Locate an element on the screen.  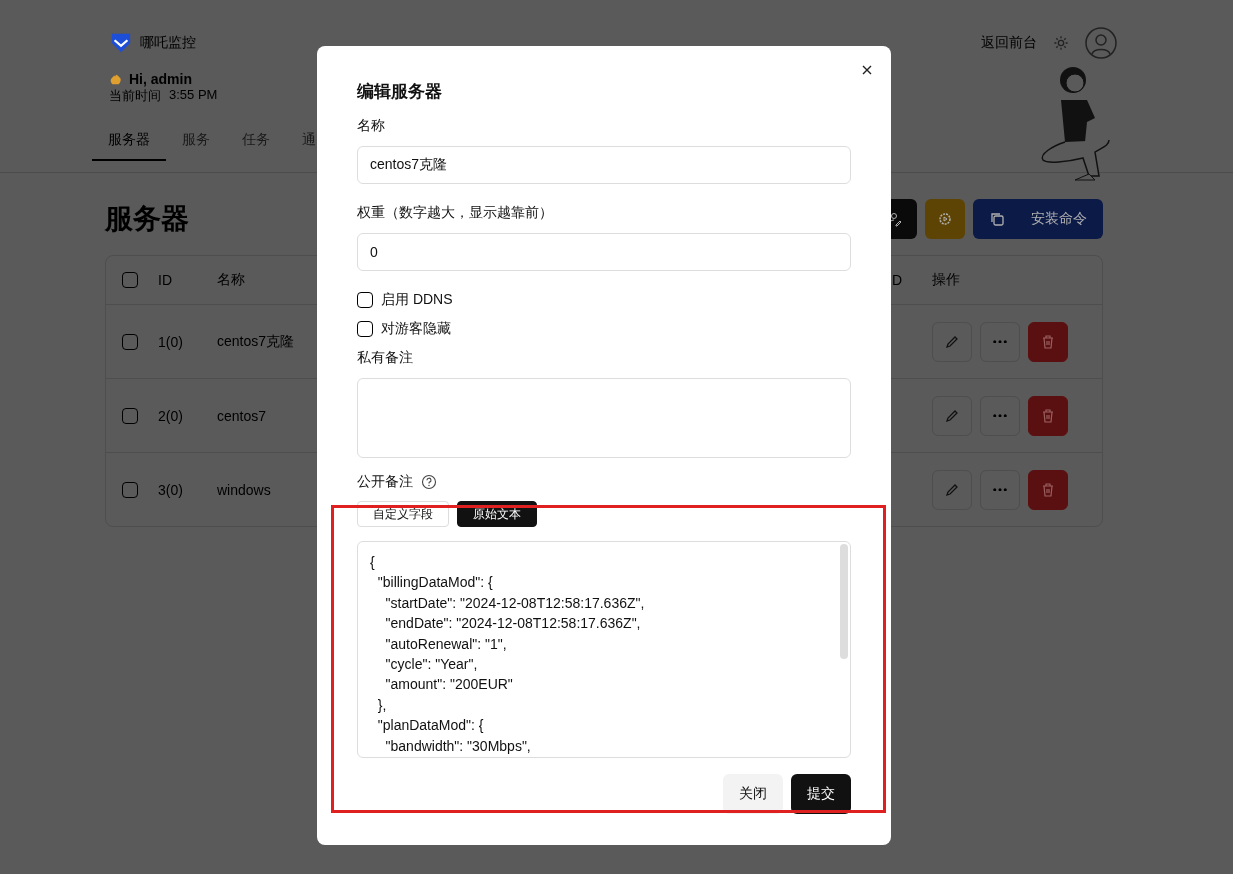
close-button is located at coordinates (867, 70).